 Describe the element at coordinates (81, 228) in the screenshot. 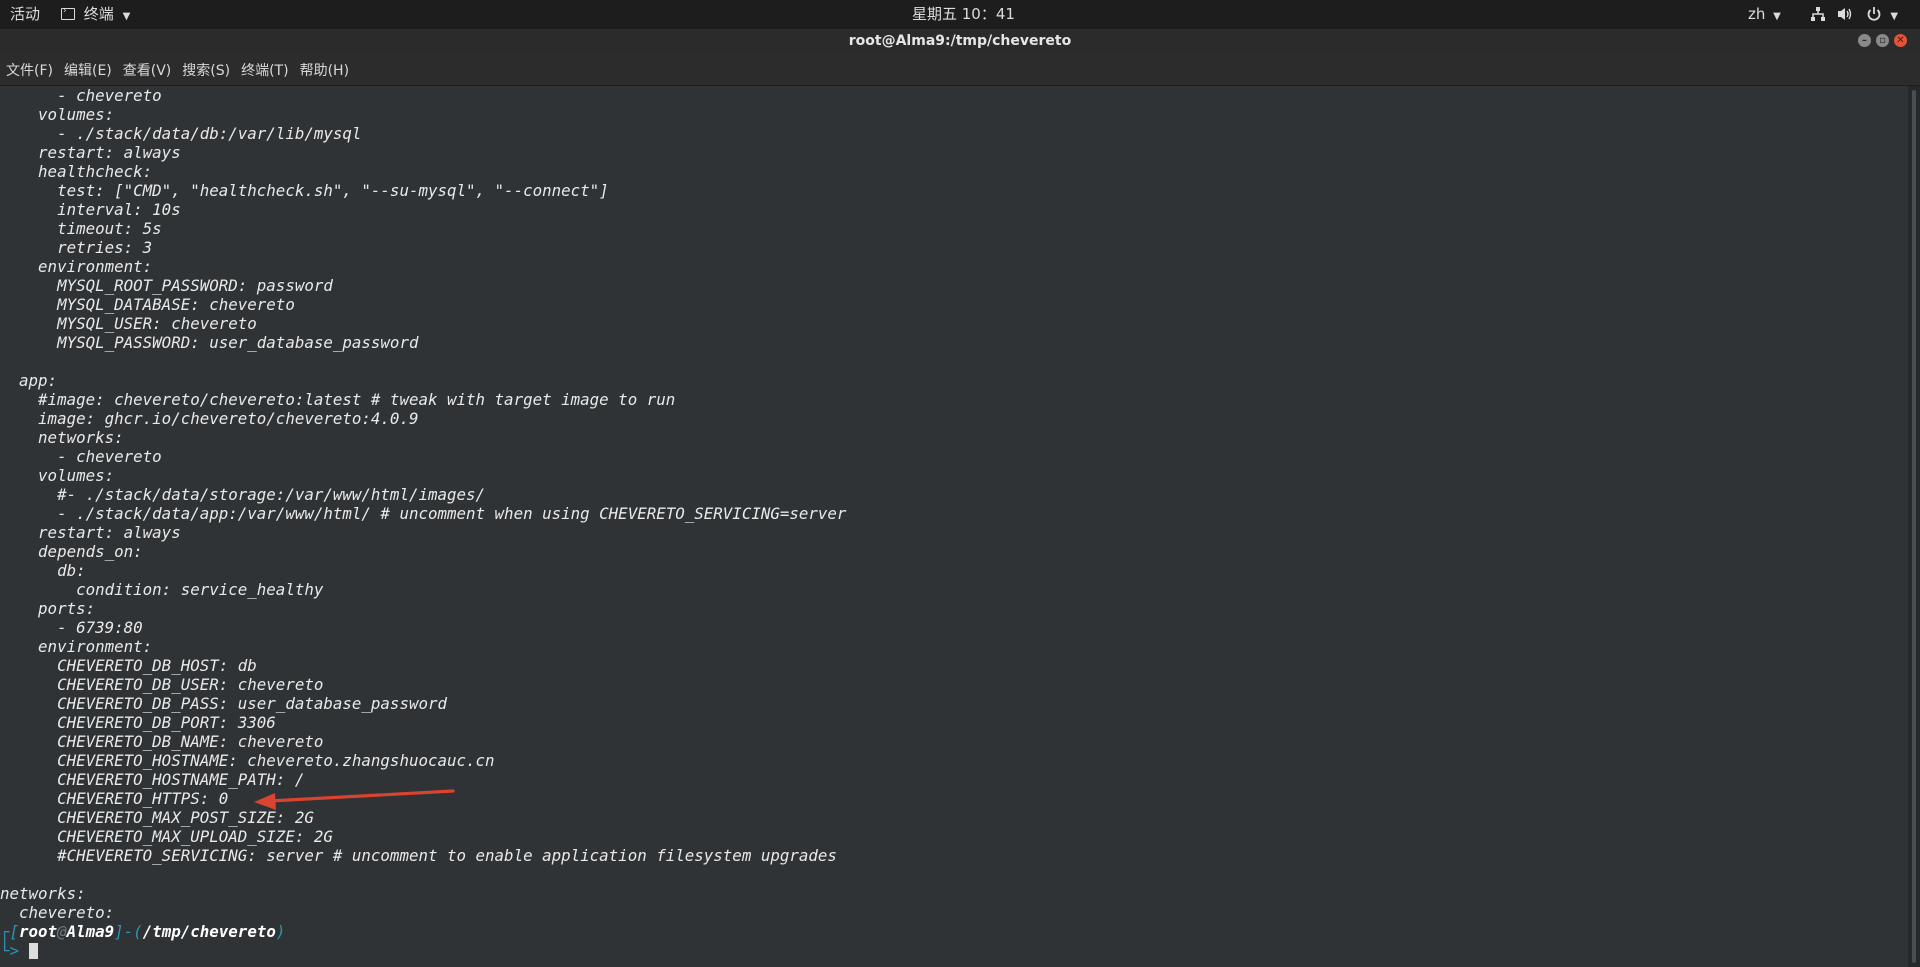

I see `terminal-line: timeout: 5s` at that location.